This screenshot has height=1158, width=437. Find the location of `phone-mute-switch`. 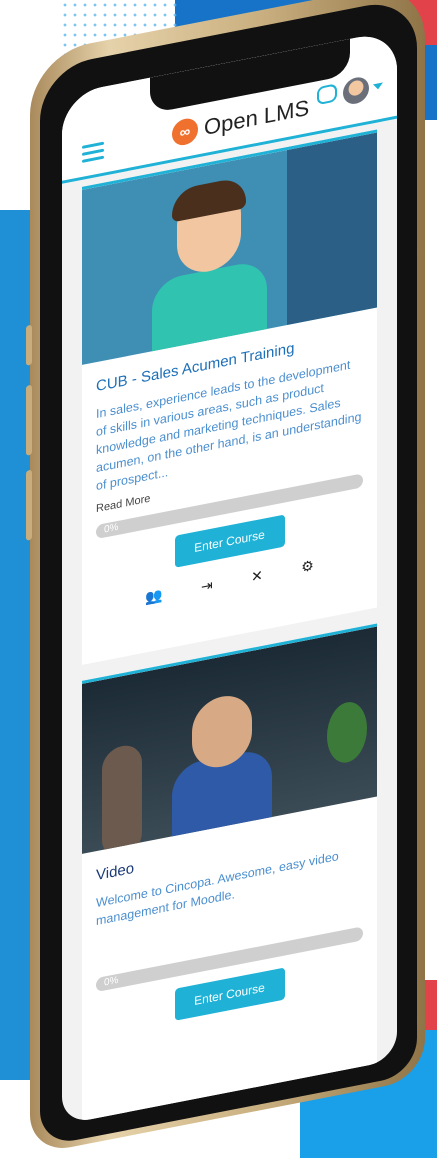

phone-mute-switch is located at coordinates (29, 345).